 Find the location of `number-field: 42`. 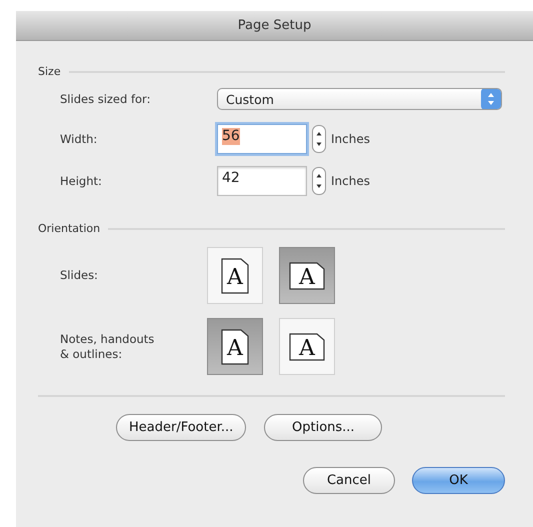

number-field: 42 is located at coordinates (262, 181).